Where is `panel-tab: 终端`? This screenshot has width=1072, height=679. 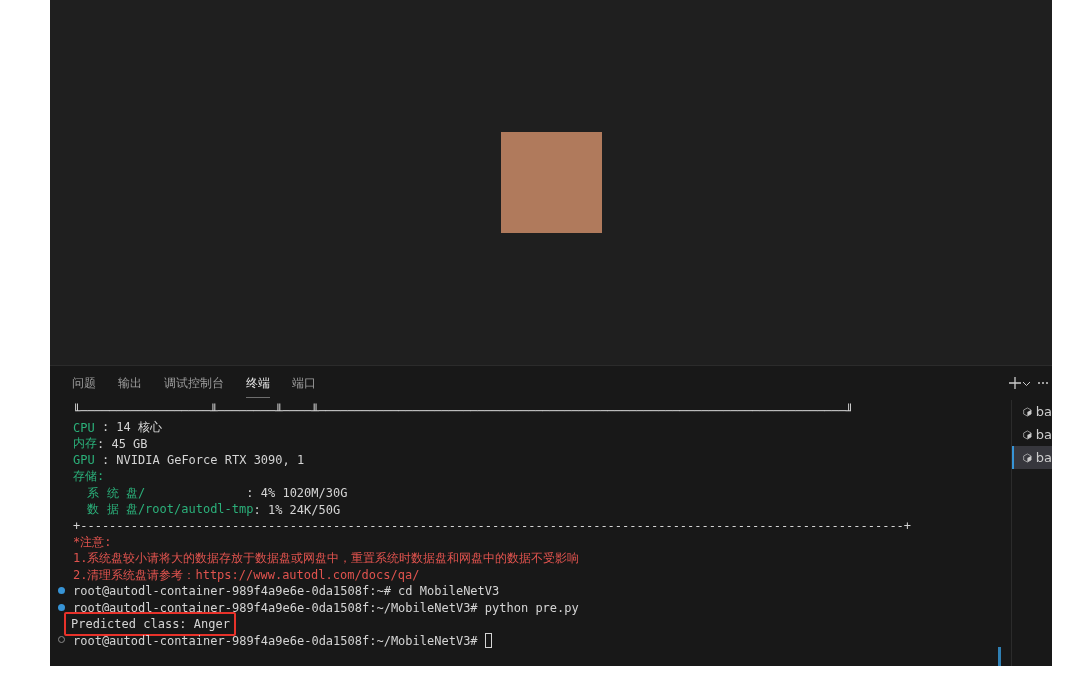
panel-tab: 终端 is located at coordinates (258, 383).